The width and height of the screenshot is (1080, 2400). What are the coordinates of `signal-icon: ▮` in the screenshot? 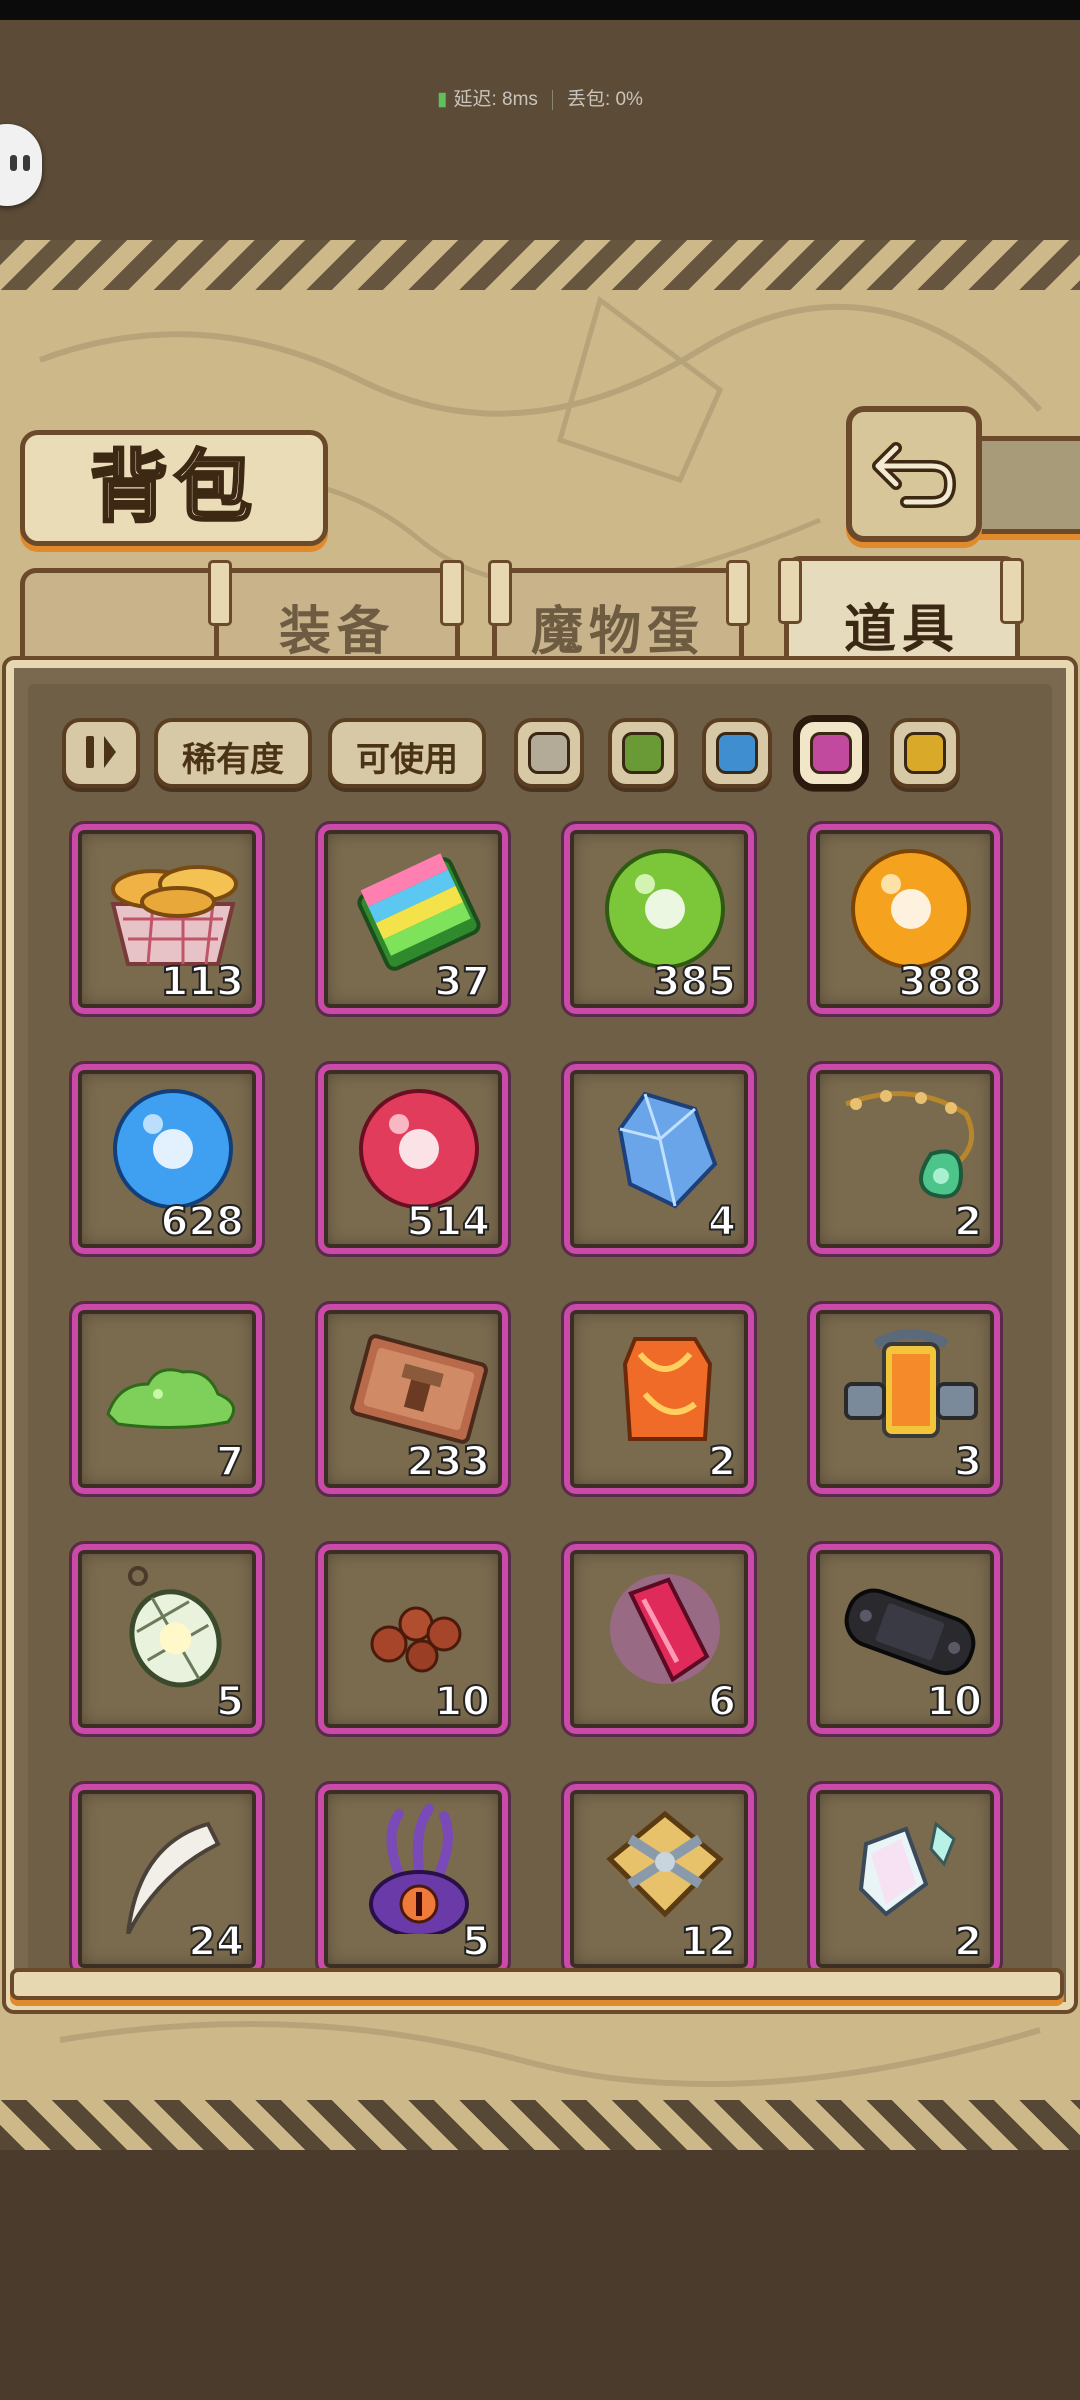 It's located at (442, 99).